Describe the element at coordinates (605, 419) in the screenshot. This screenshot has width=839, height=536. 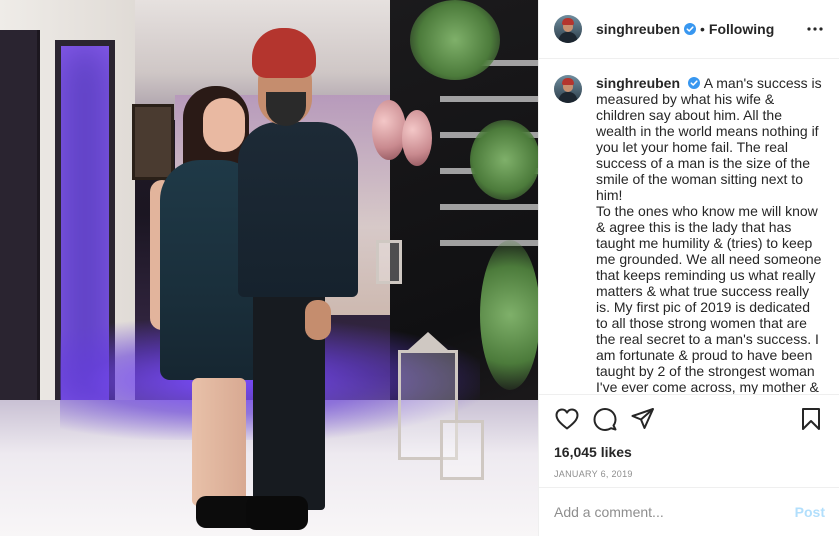
I see `comment-icon` at that location.